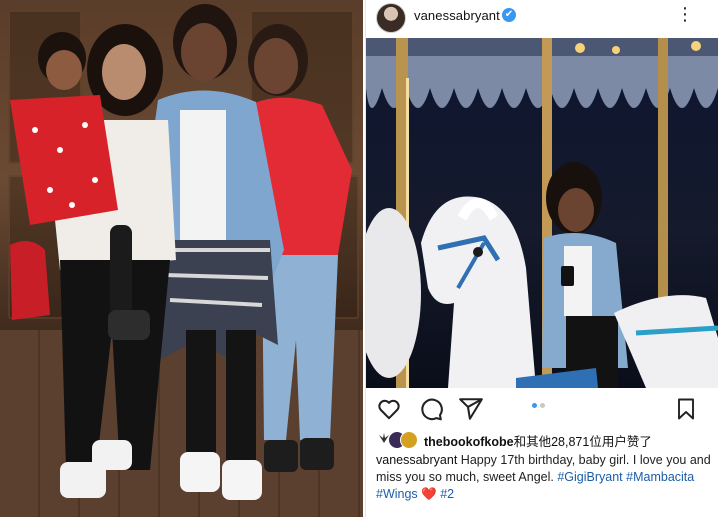  Describe the element at coordinates (416, 460) in the screenshot. I see `caption-username: vanessabryant` at that location.